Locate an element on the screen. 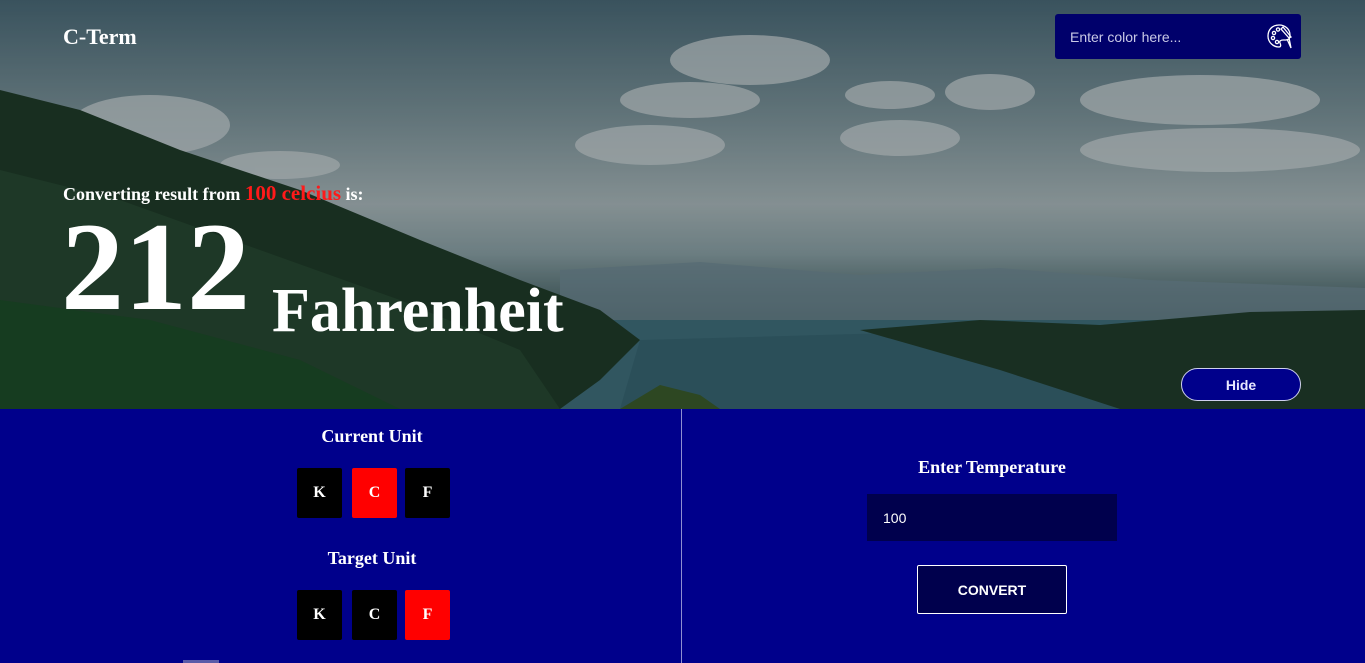 The height and width of the screenshot is (663, 1365). convert-button: CONVERT is located at coordinates (992, 589).